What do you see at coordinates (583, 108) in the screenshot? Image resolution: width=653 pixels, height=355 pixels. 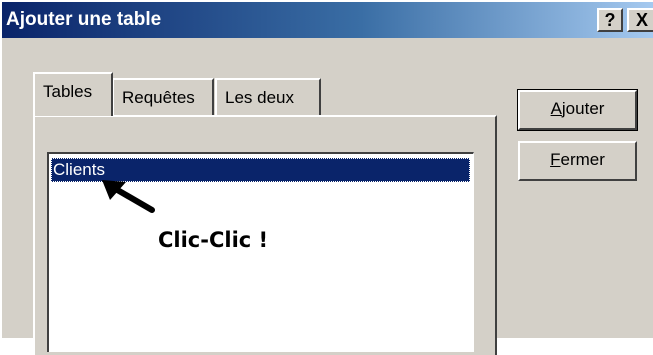 I see `ajouter-label-rest: jouter` at bounding box center [583, 108].